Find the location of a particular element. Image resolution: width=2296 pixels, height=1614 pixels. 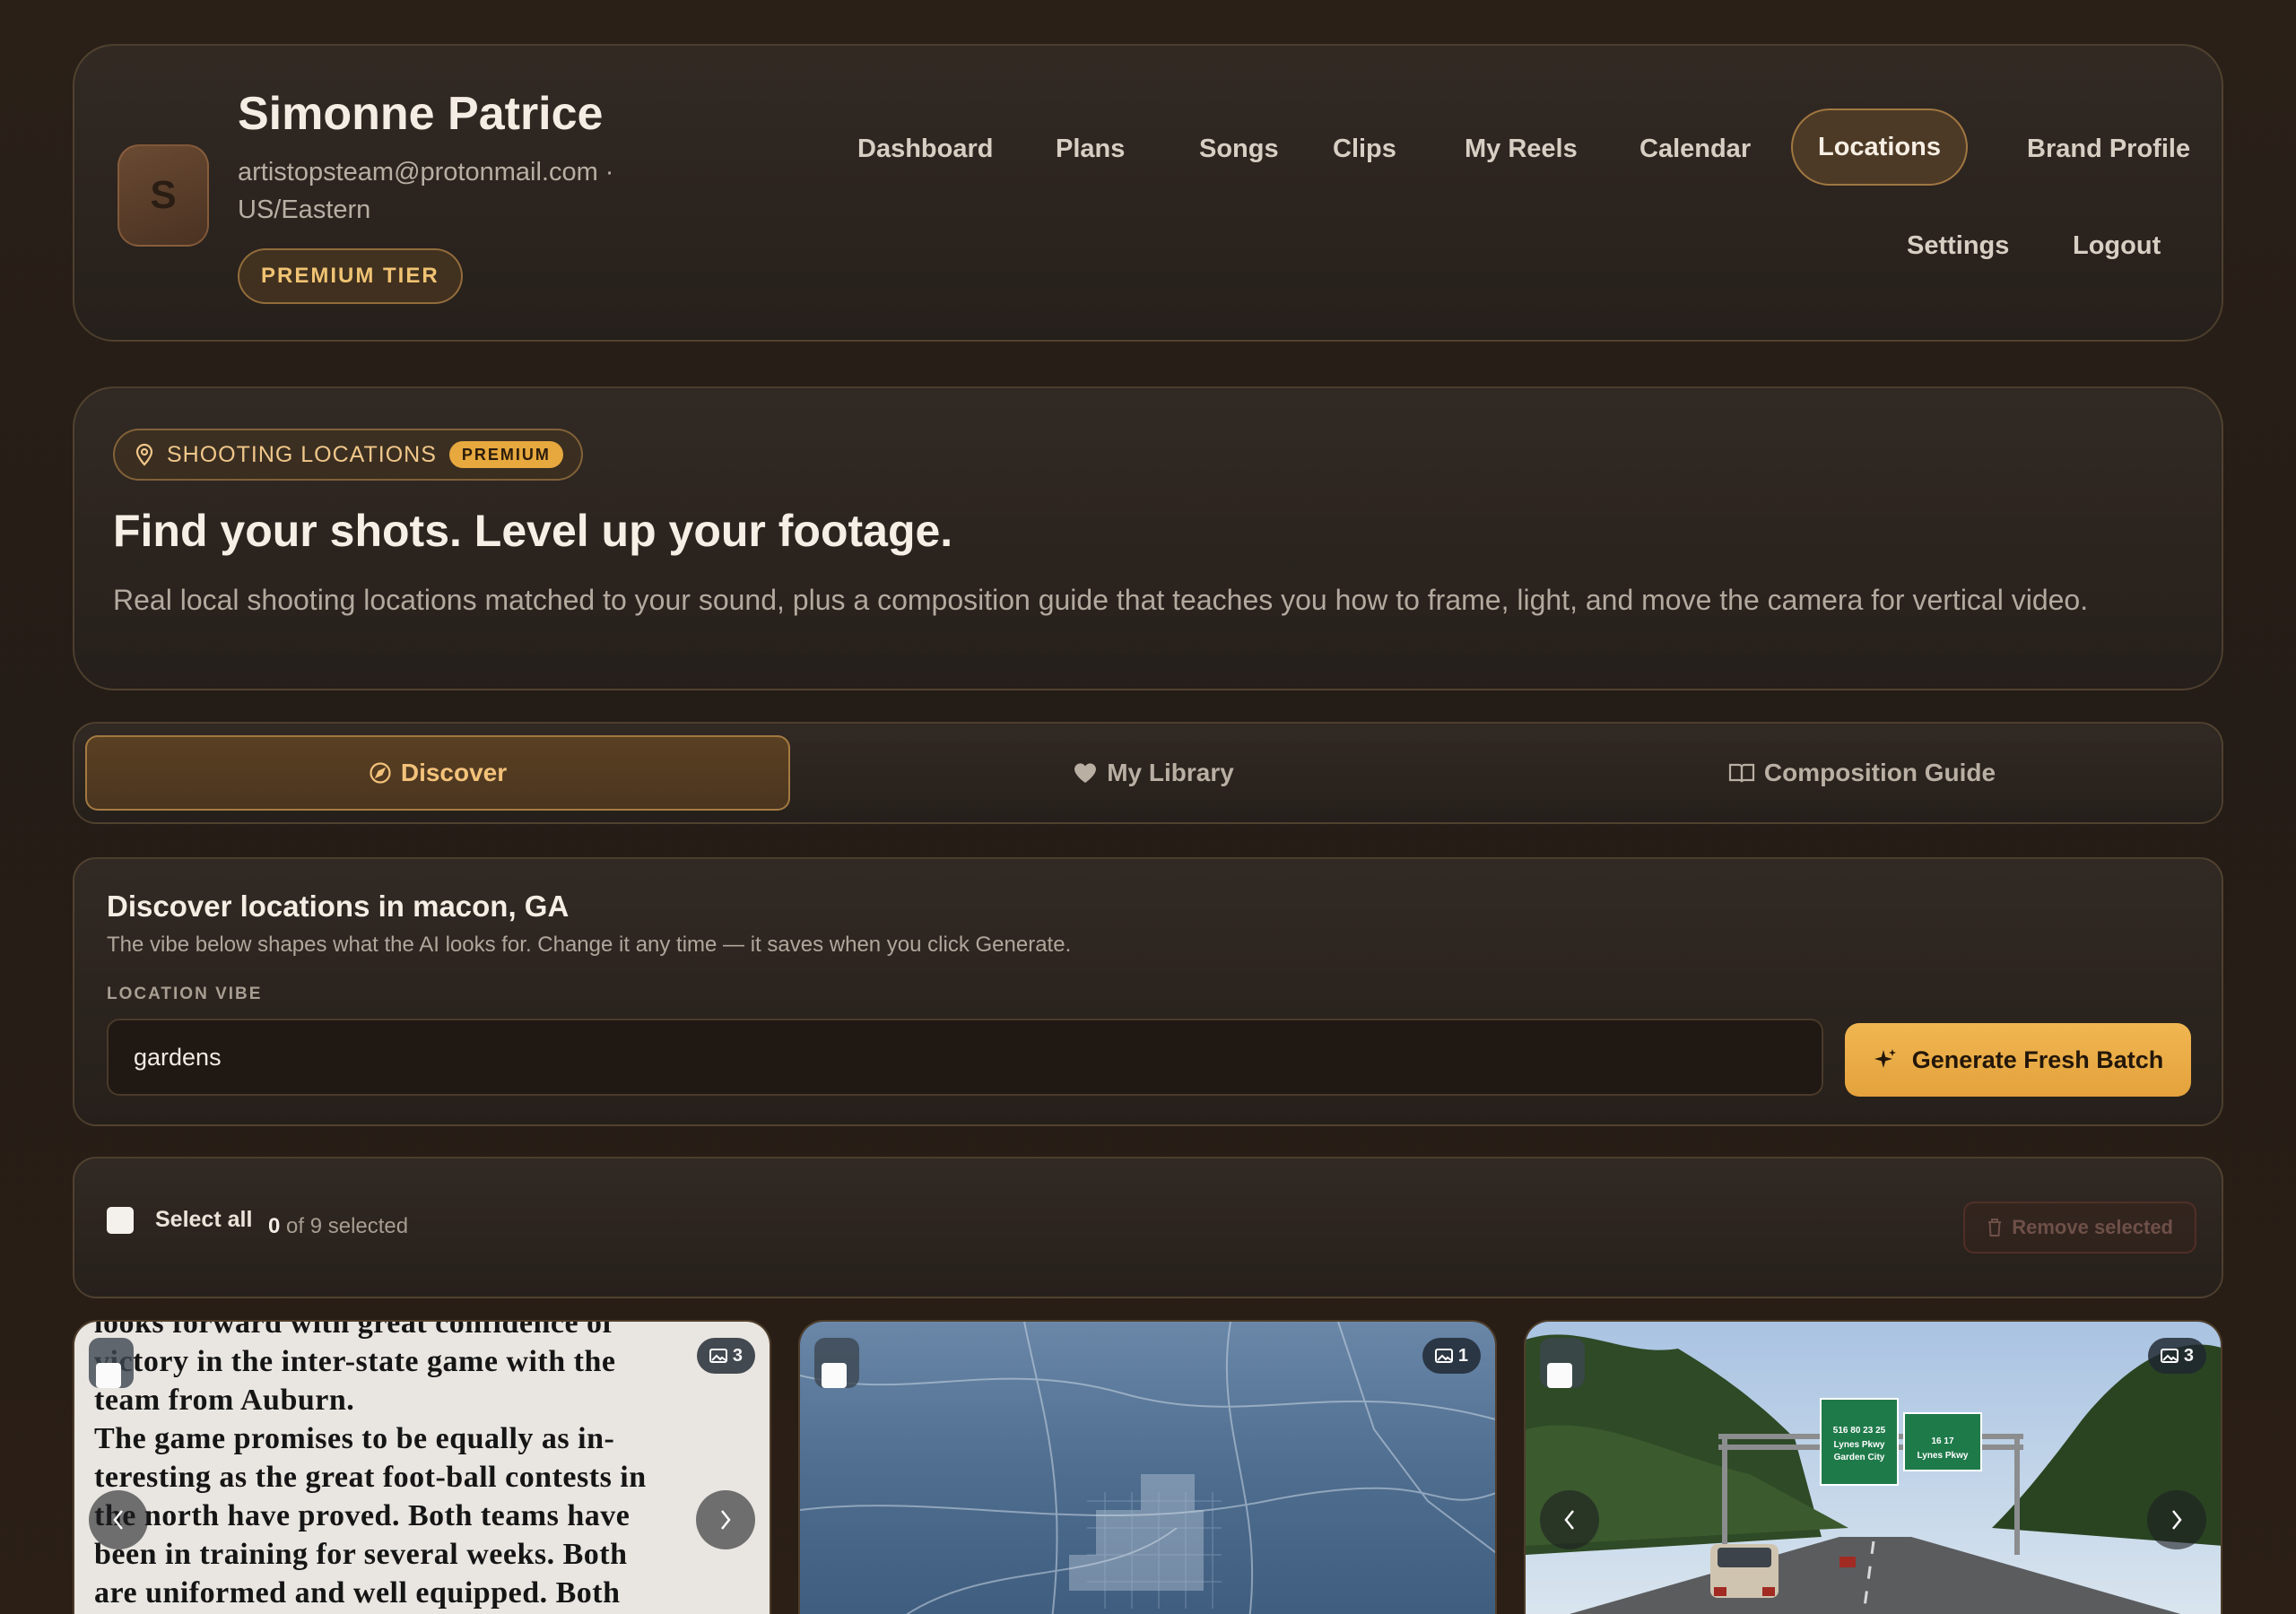

nav-dashboard: Dashboard is located at coordinates (925, 148).